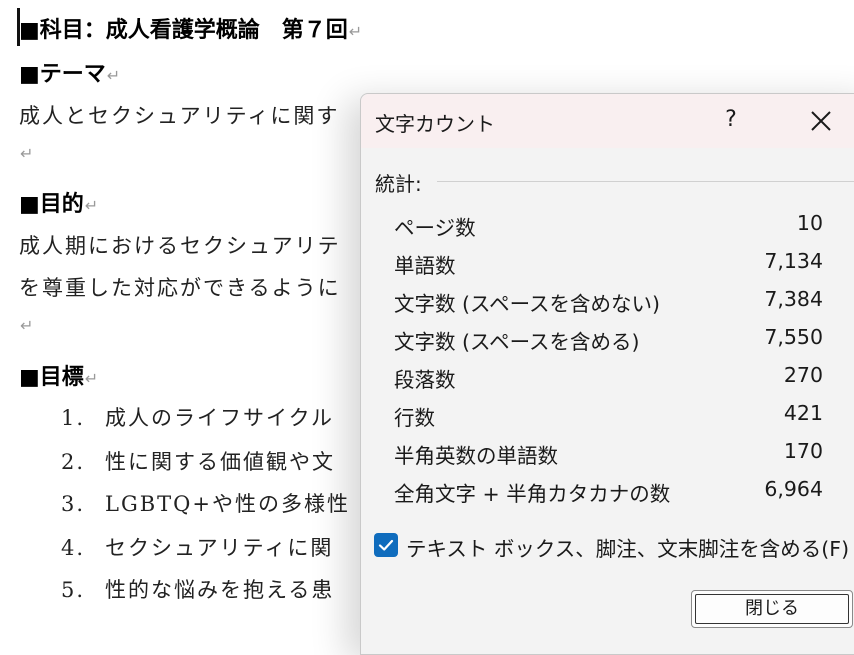  Describe the element at coordinates (51, 377) in the screenshot. I see `goals-heading-text: ■目標` at that location.